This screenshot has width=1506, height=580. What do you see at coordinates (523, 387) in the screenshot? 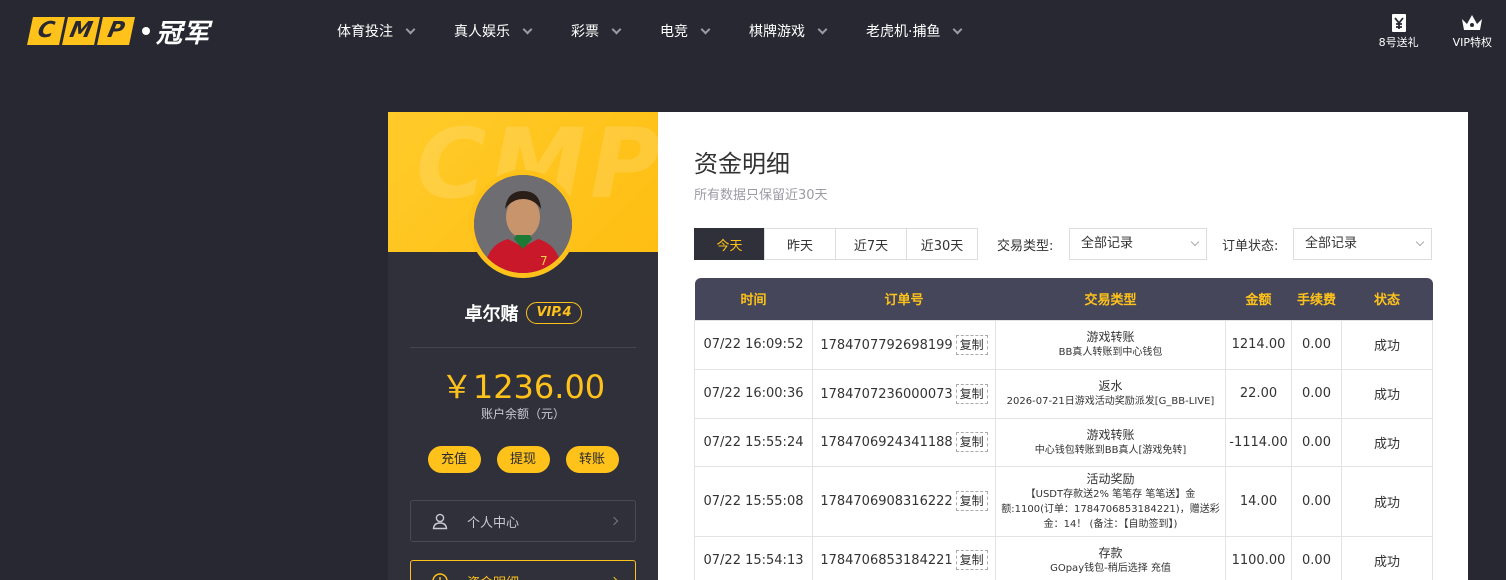
I see `account-balance: ￥1236.00` at bounding box center [523, 387].